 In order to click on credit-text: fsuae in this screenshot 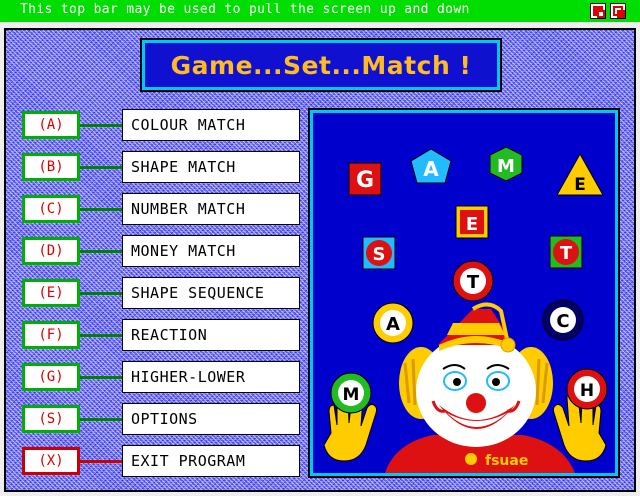, I will do `click(506, 461)`.